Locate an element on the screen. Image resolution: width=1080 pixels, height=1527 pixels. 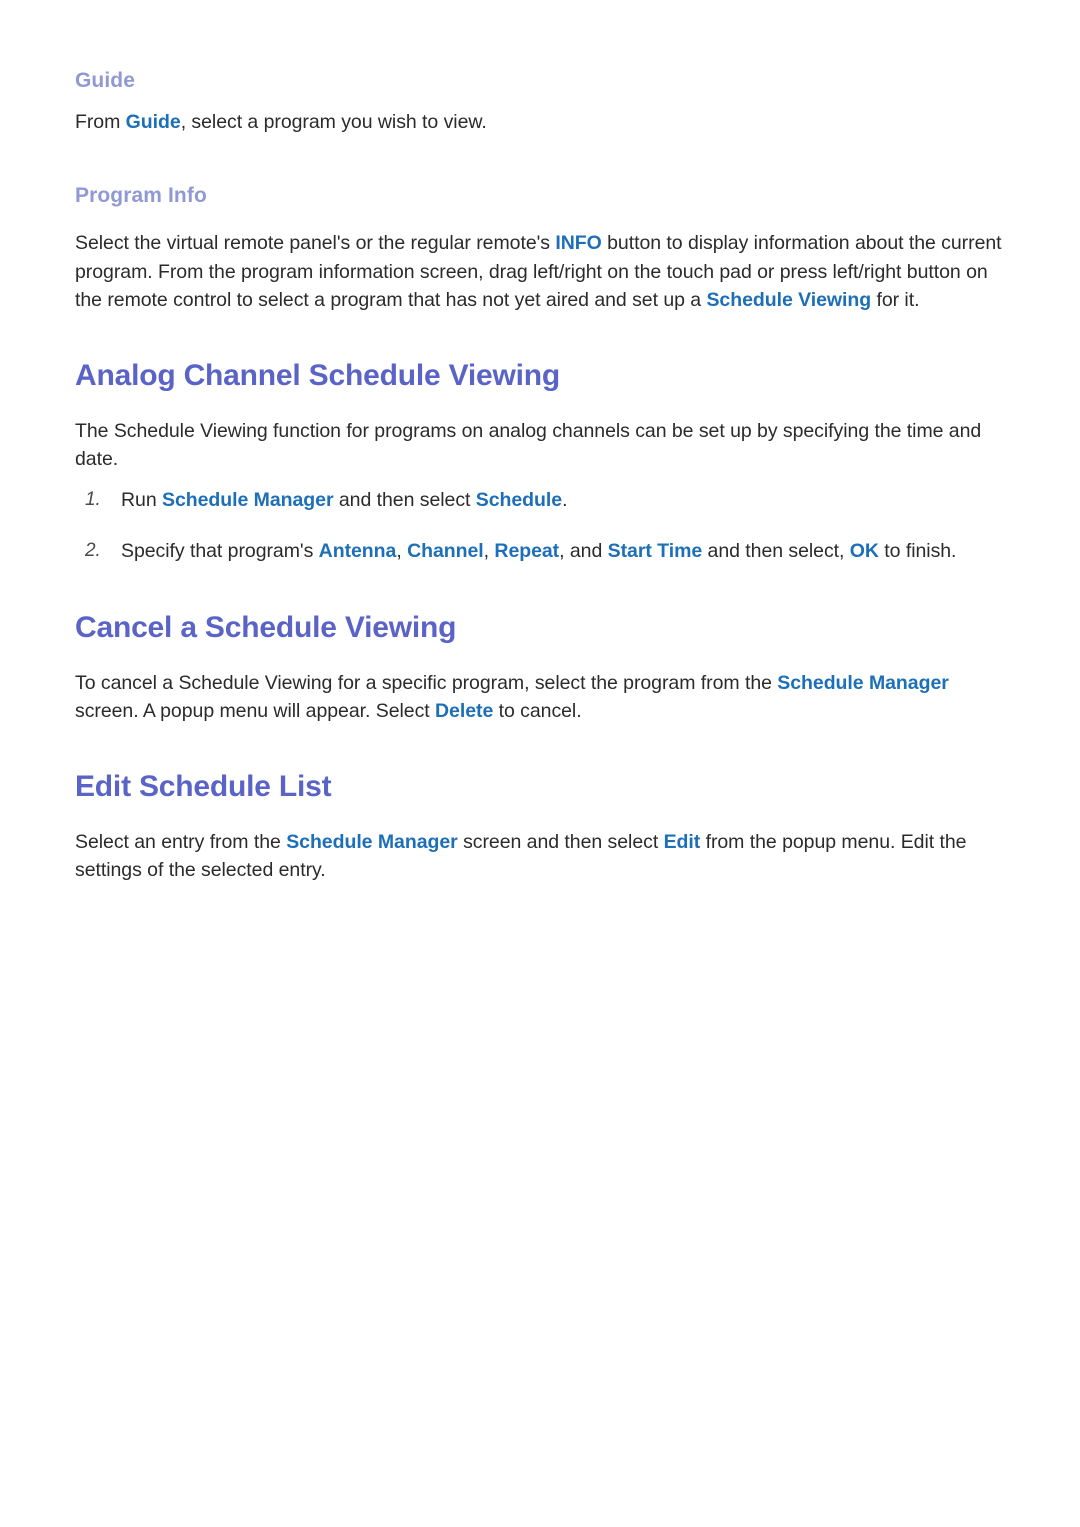
text-fragment: and then select is located at coordinates (404, 499).